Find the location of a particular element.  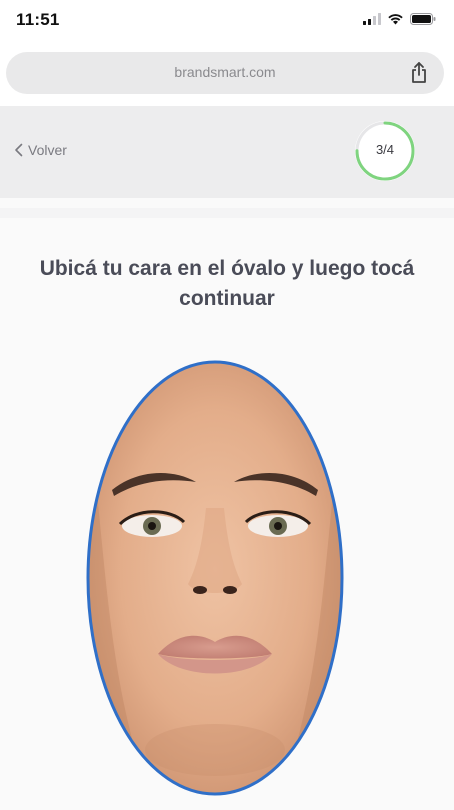

progress-label: 3/4 is located at coordinates (385, 149).